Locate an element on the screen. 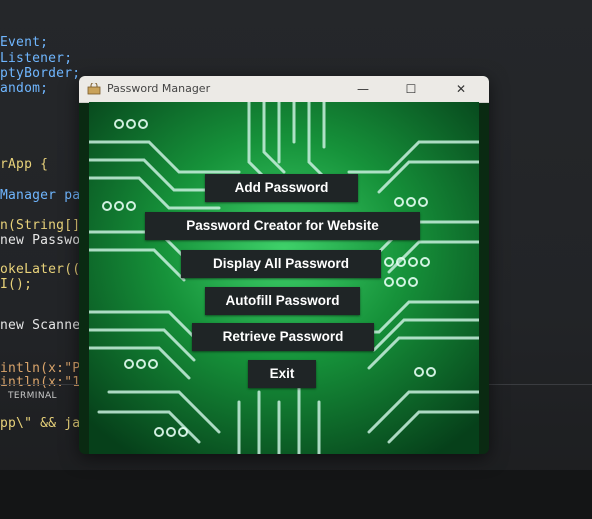 The width and height of the screenshot is (592, 519). minimize-button: — is located at coordinates (363, 89).